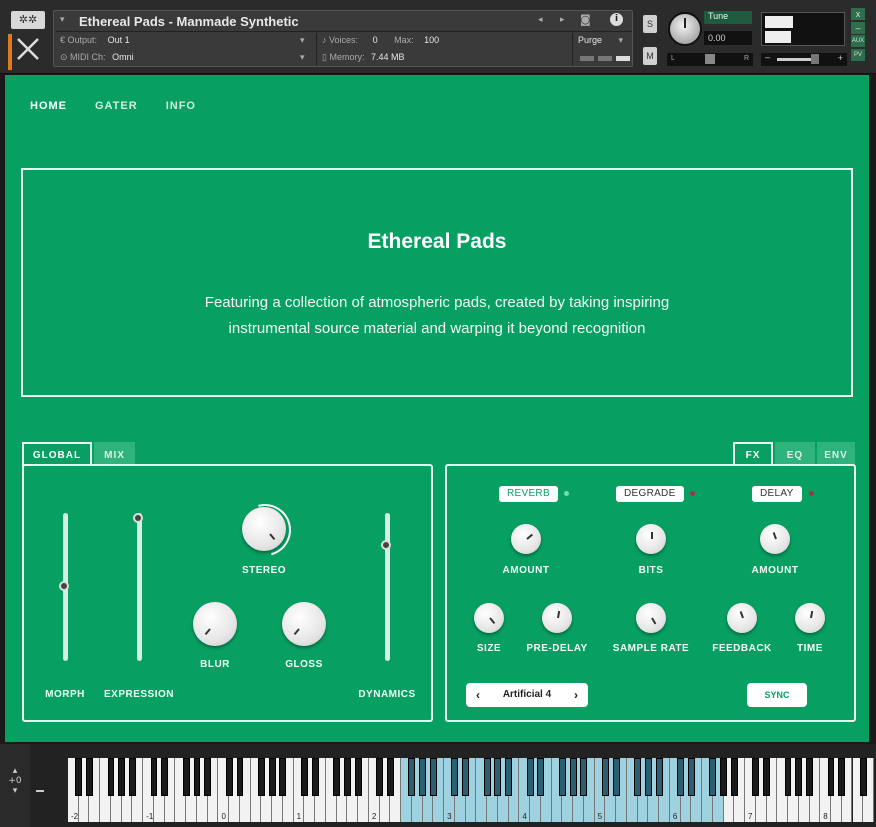  Describe the element at coordinates (616, 19) in the screenshot. I see `info-icon: i` at that location.